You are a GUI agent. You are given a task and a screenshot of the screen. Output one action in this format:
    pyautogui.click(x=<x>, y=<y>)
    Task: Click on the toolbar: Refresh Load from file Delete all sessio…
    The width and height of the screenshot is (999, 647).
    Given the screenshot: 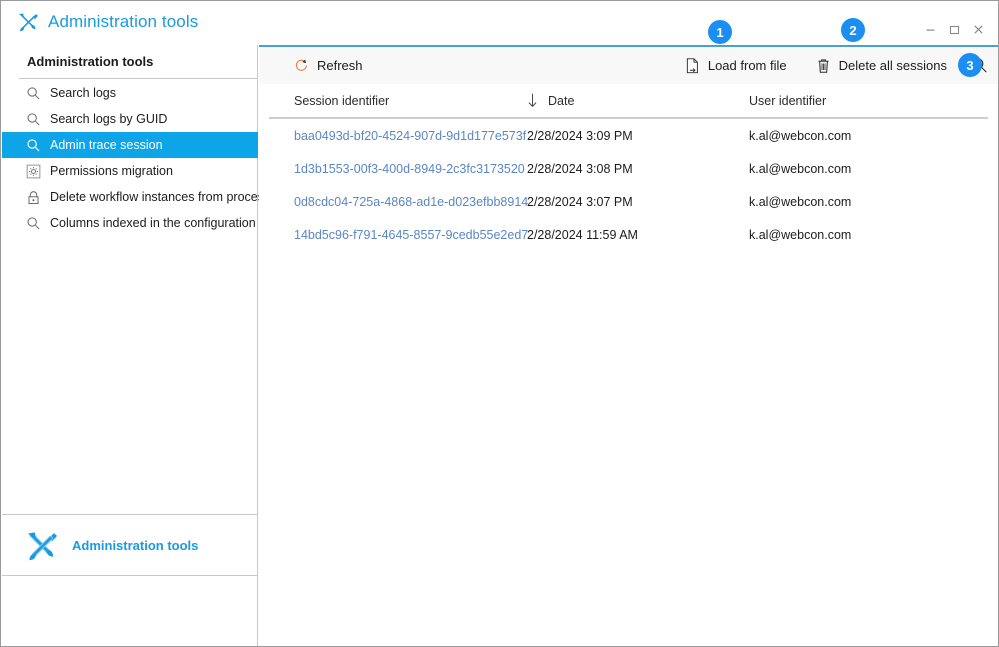 What is the action you would take?
    pyautogui.click(x=628, y=65)
    